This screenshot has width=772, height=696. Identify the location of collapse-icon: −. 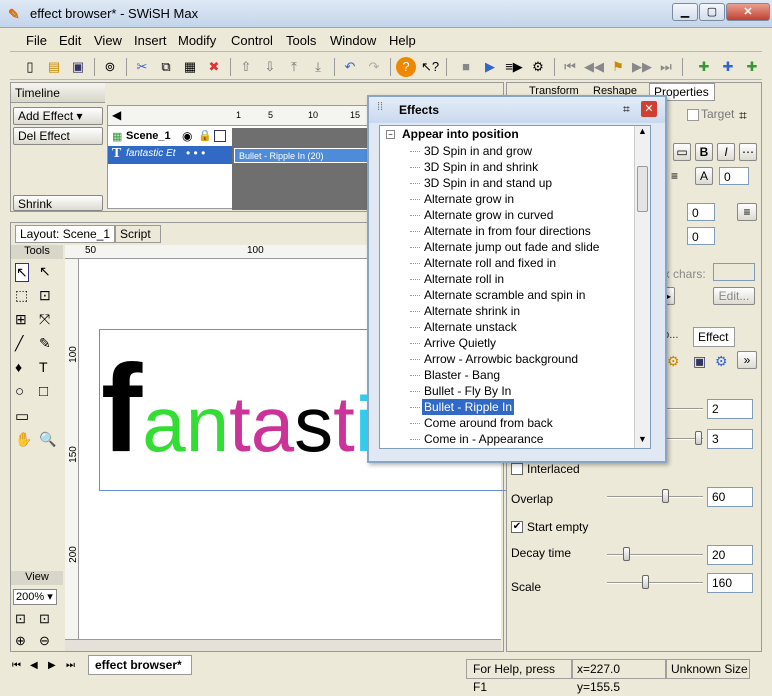
(390, 134).